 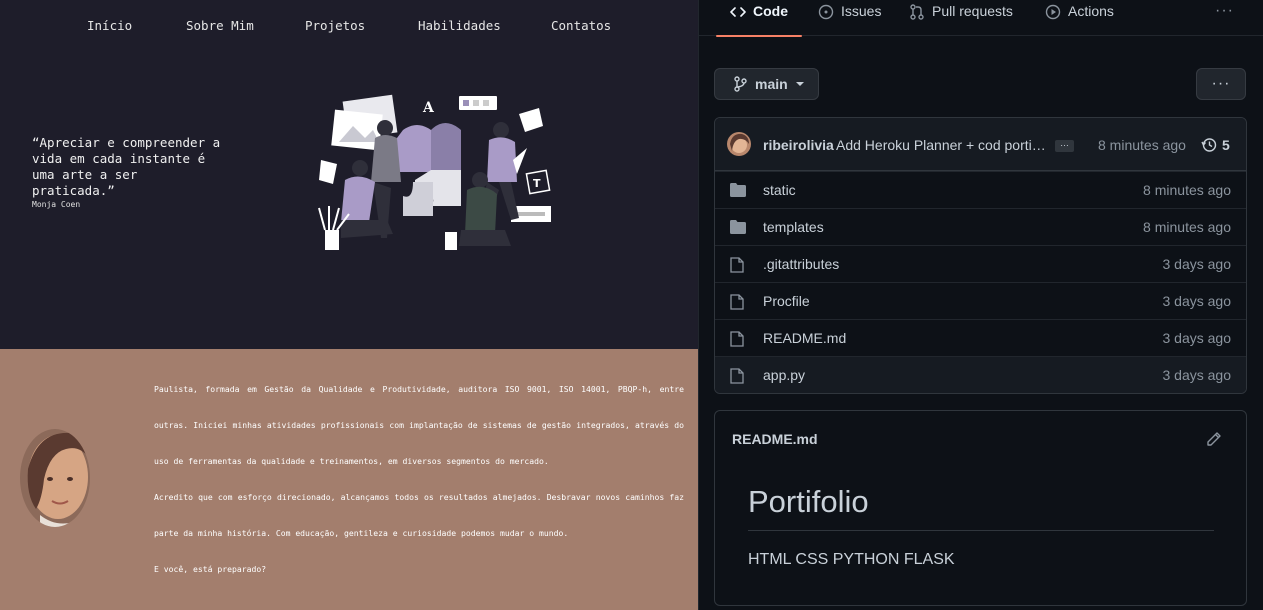 I want to click on code-menu-button: ···, so click(x=1221, y=84).